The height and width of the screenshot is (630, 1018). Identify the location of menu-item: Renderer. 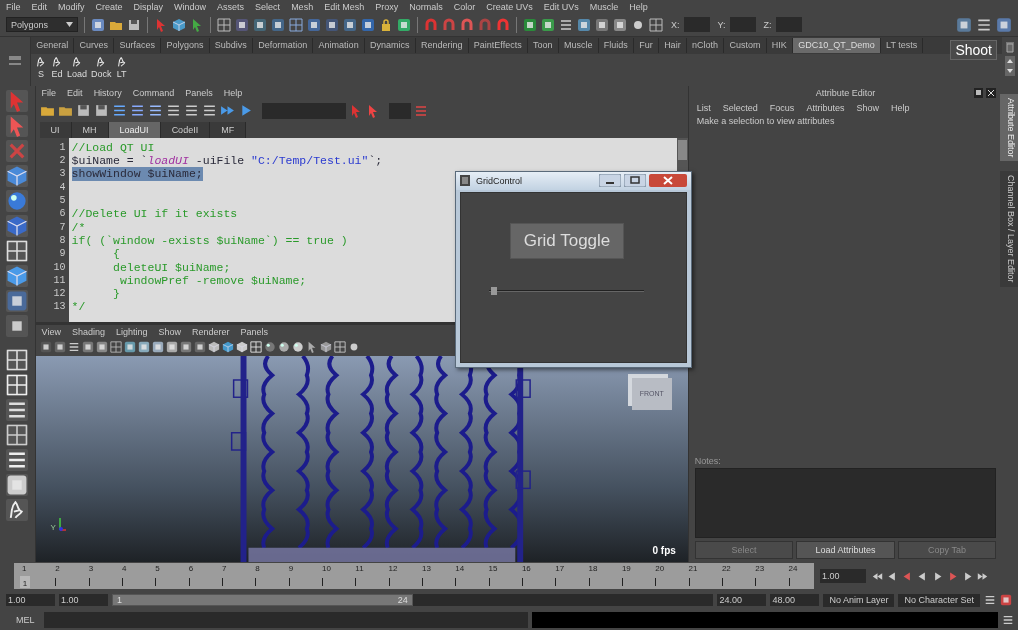
(211, 331).